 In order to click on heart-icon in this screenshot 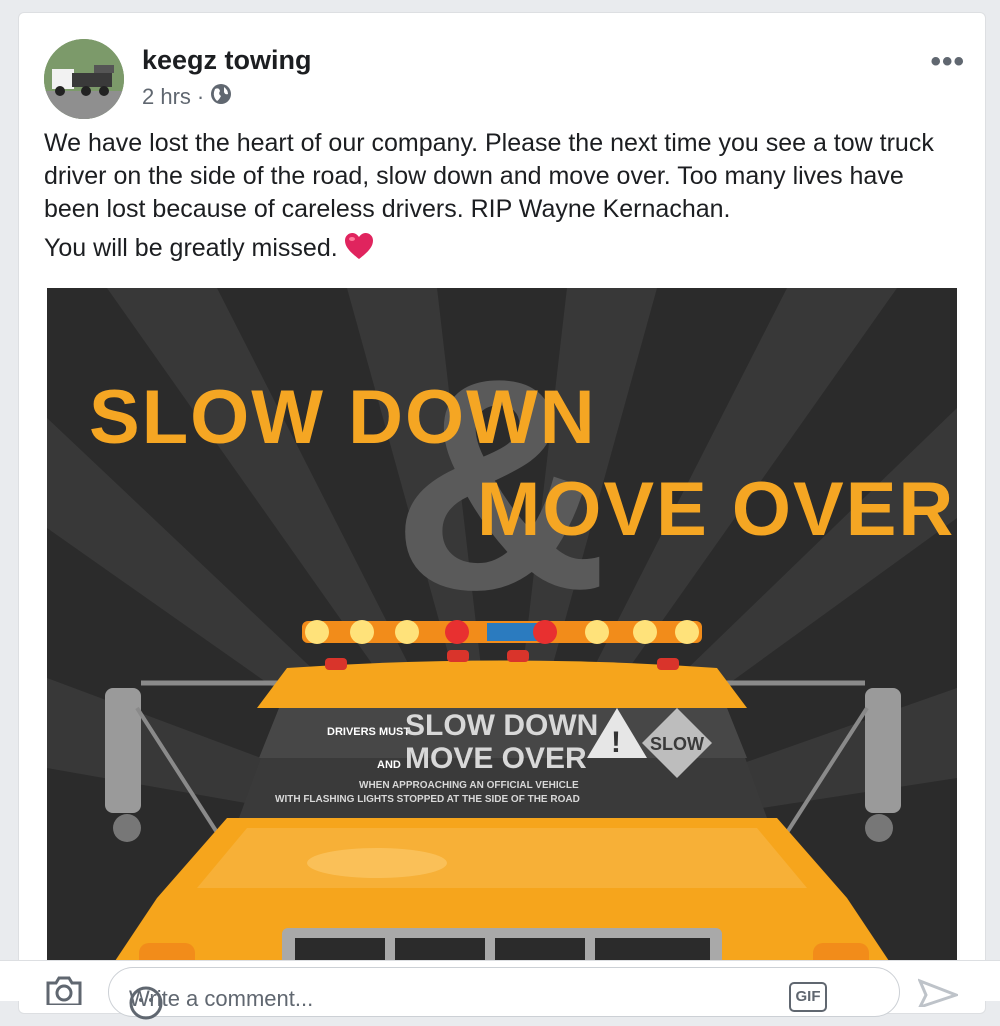, I will do `click(359, 250)`.